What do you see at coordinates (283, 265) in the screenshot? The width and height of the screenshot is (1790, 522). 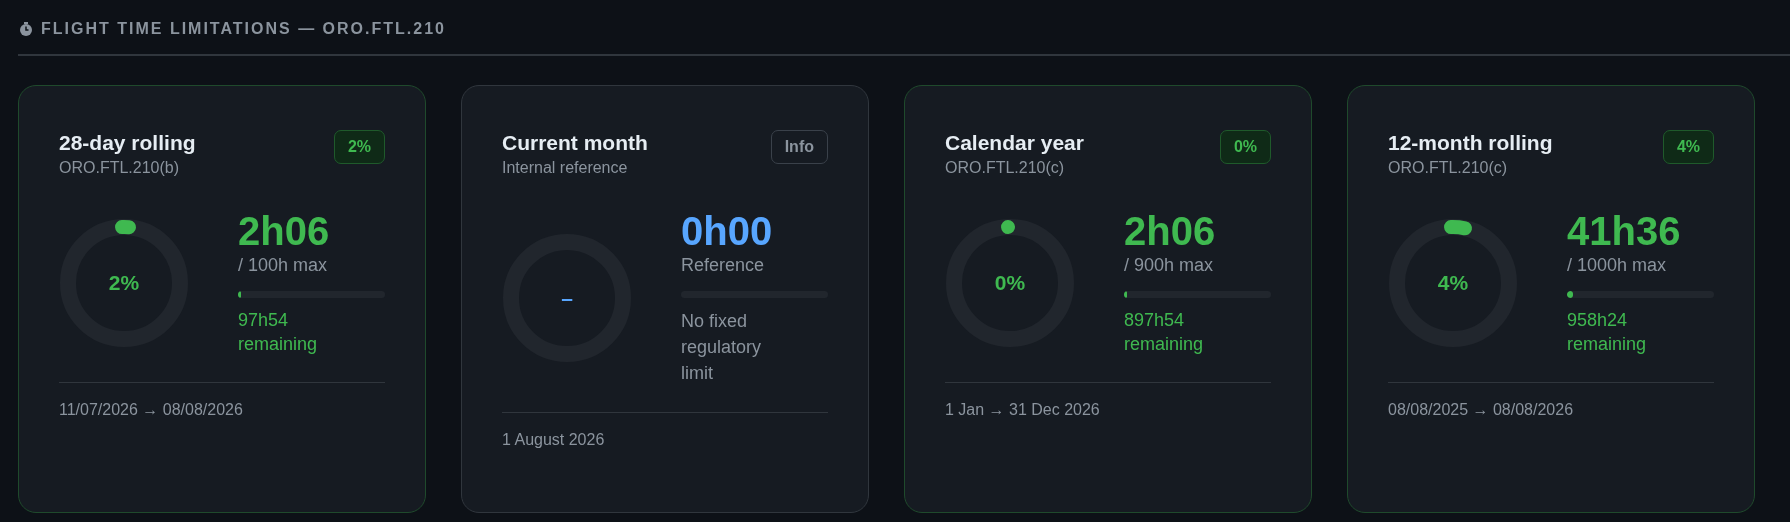 I see `max-caption: / 100h max` at bounding box center [283, 265].